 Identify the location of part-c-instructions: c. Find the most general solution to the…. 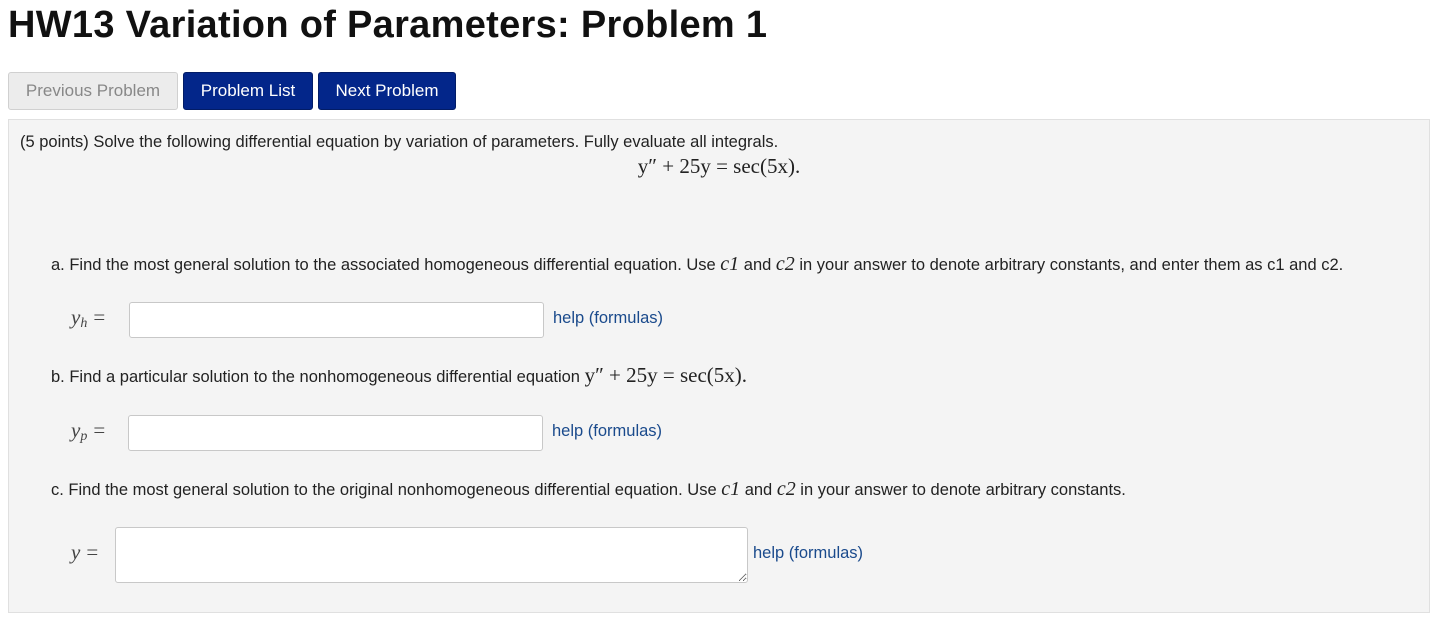
(588, 489).